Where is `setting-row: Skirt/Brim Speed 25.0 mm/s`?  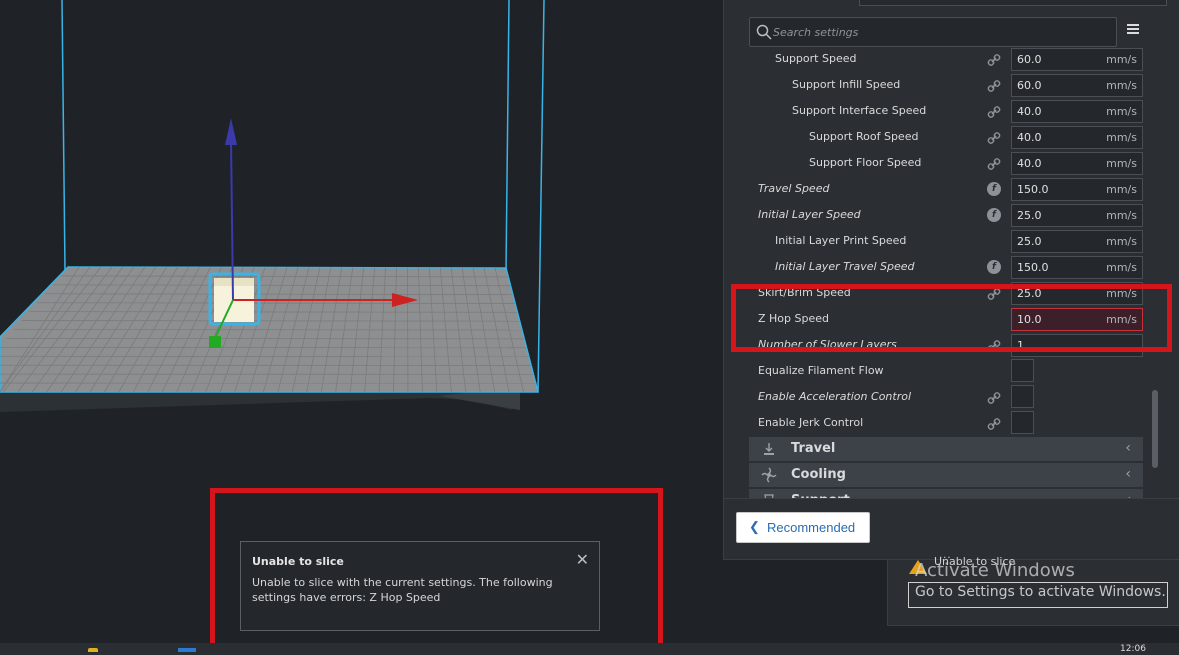 setting-row: Skirt/Brim Speed 25.0 mm/s is located at coordinates (944, 293).